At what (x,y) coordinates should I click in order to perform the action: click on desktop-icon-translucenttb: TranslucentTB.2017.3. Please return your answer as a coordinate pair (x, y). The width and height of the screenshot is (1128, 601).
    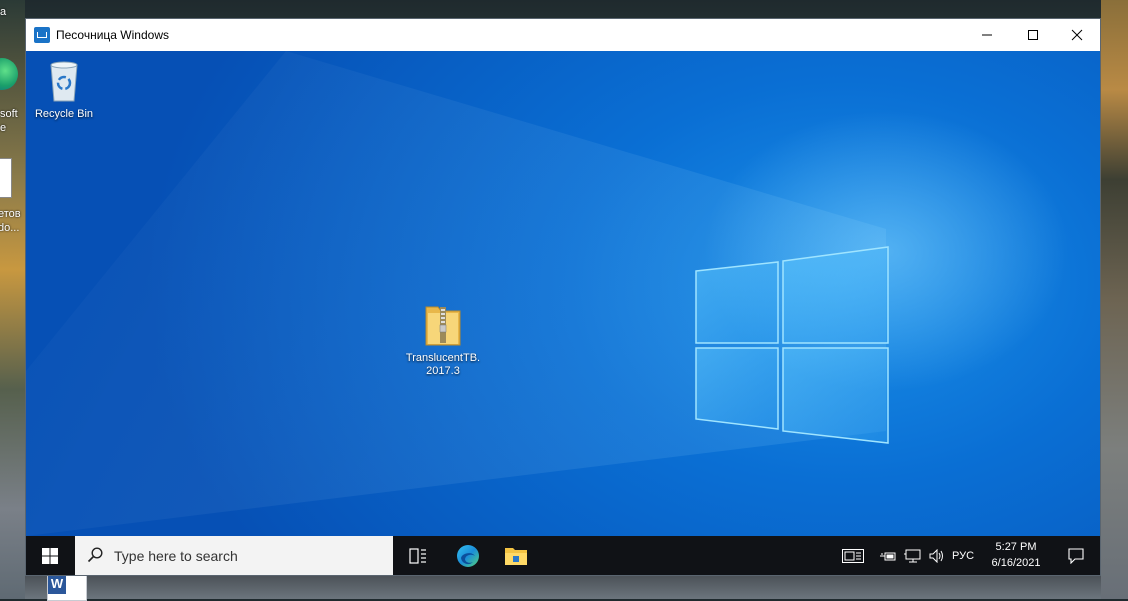
    Looking at the image, I should click on (443, 340).